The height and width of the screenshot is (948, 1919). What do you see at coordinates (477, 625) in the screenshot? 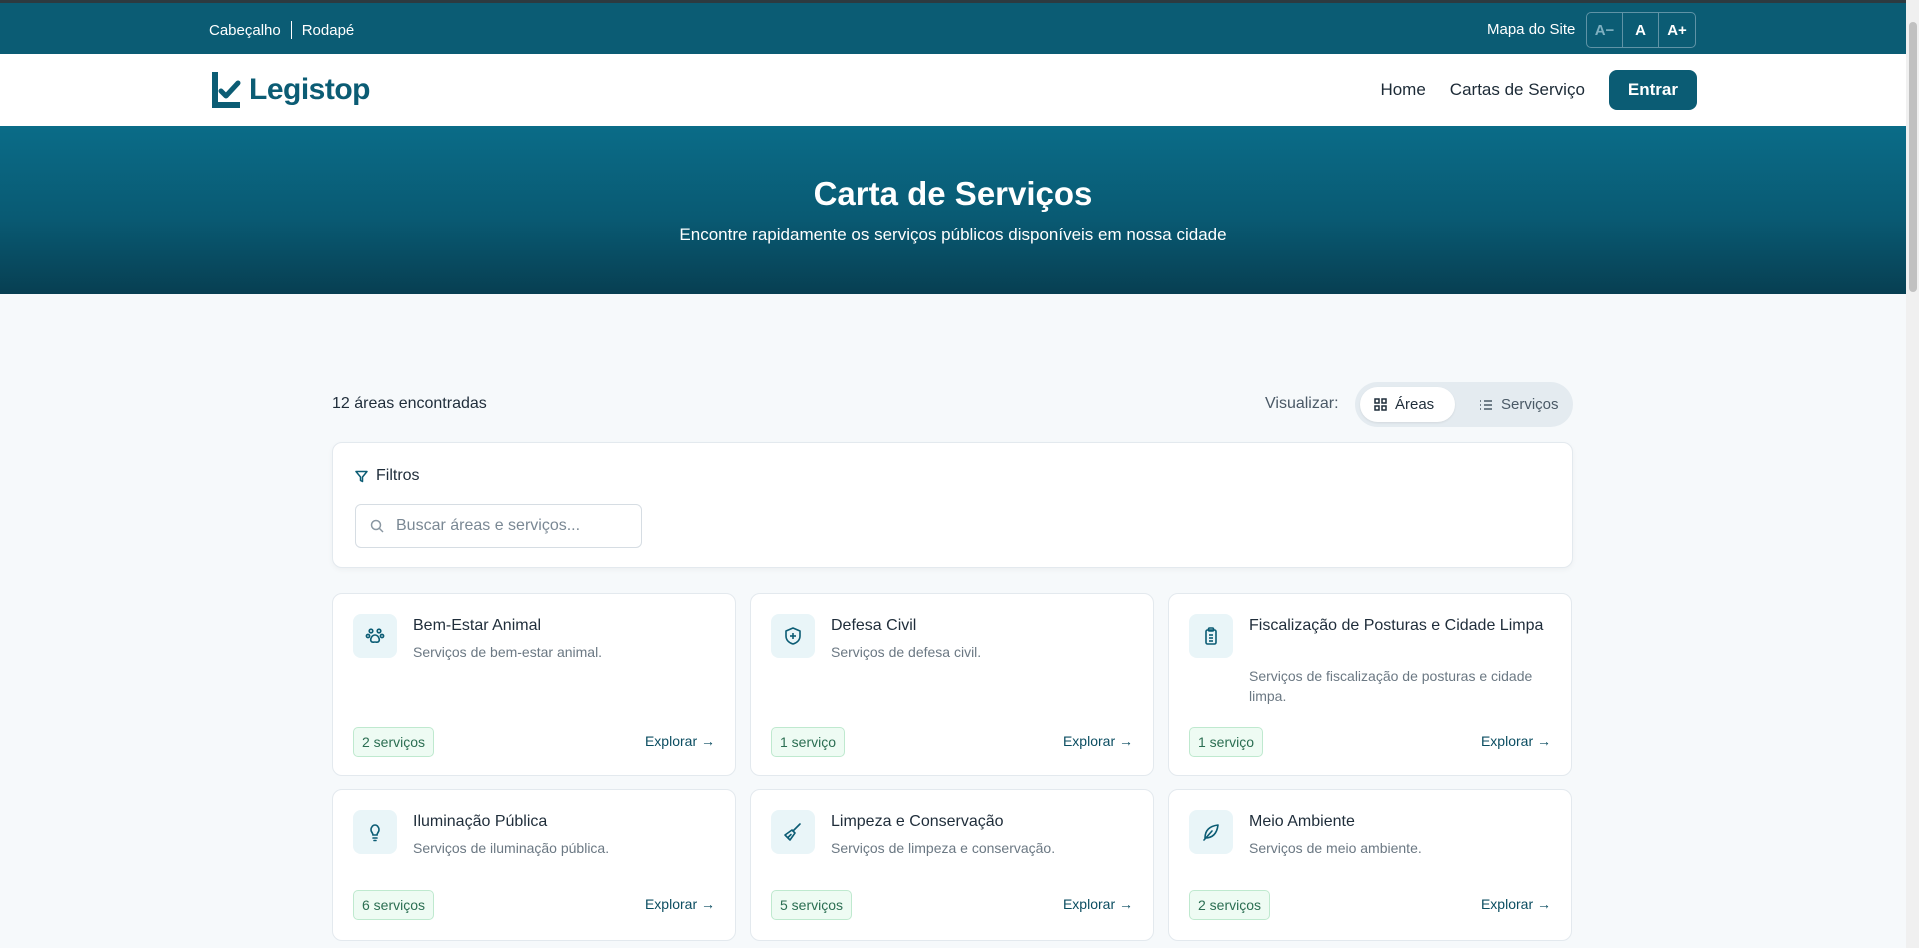
I see `area-title: Bem-Estar Animal` at bounding box center [477, 625].